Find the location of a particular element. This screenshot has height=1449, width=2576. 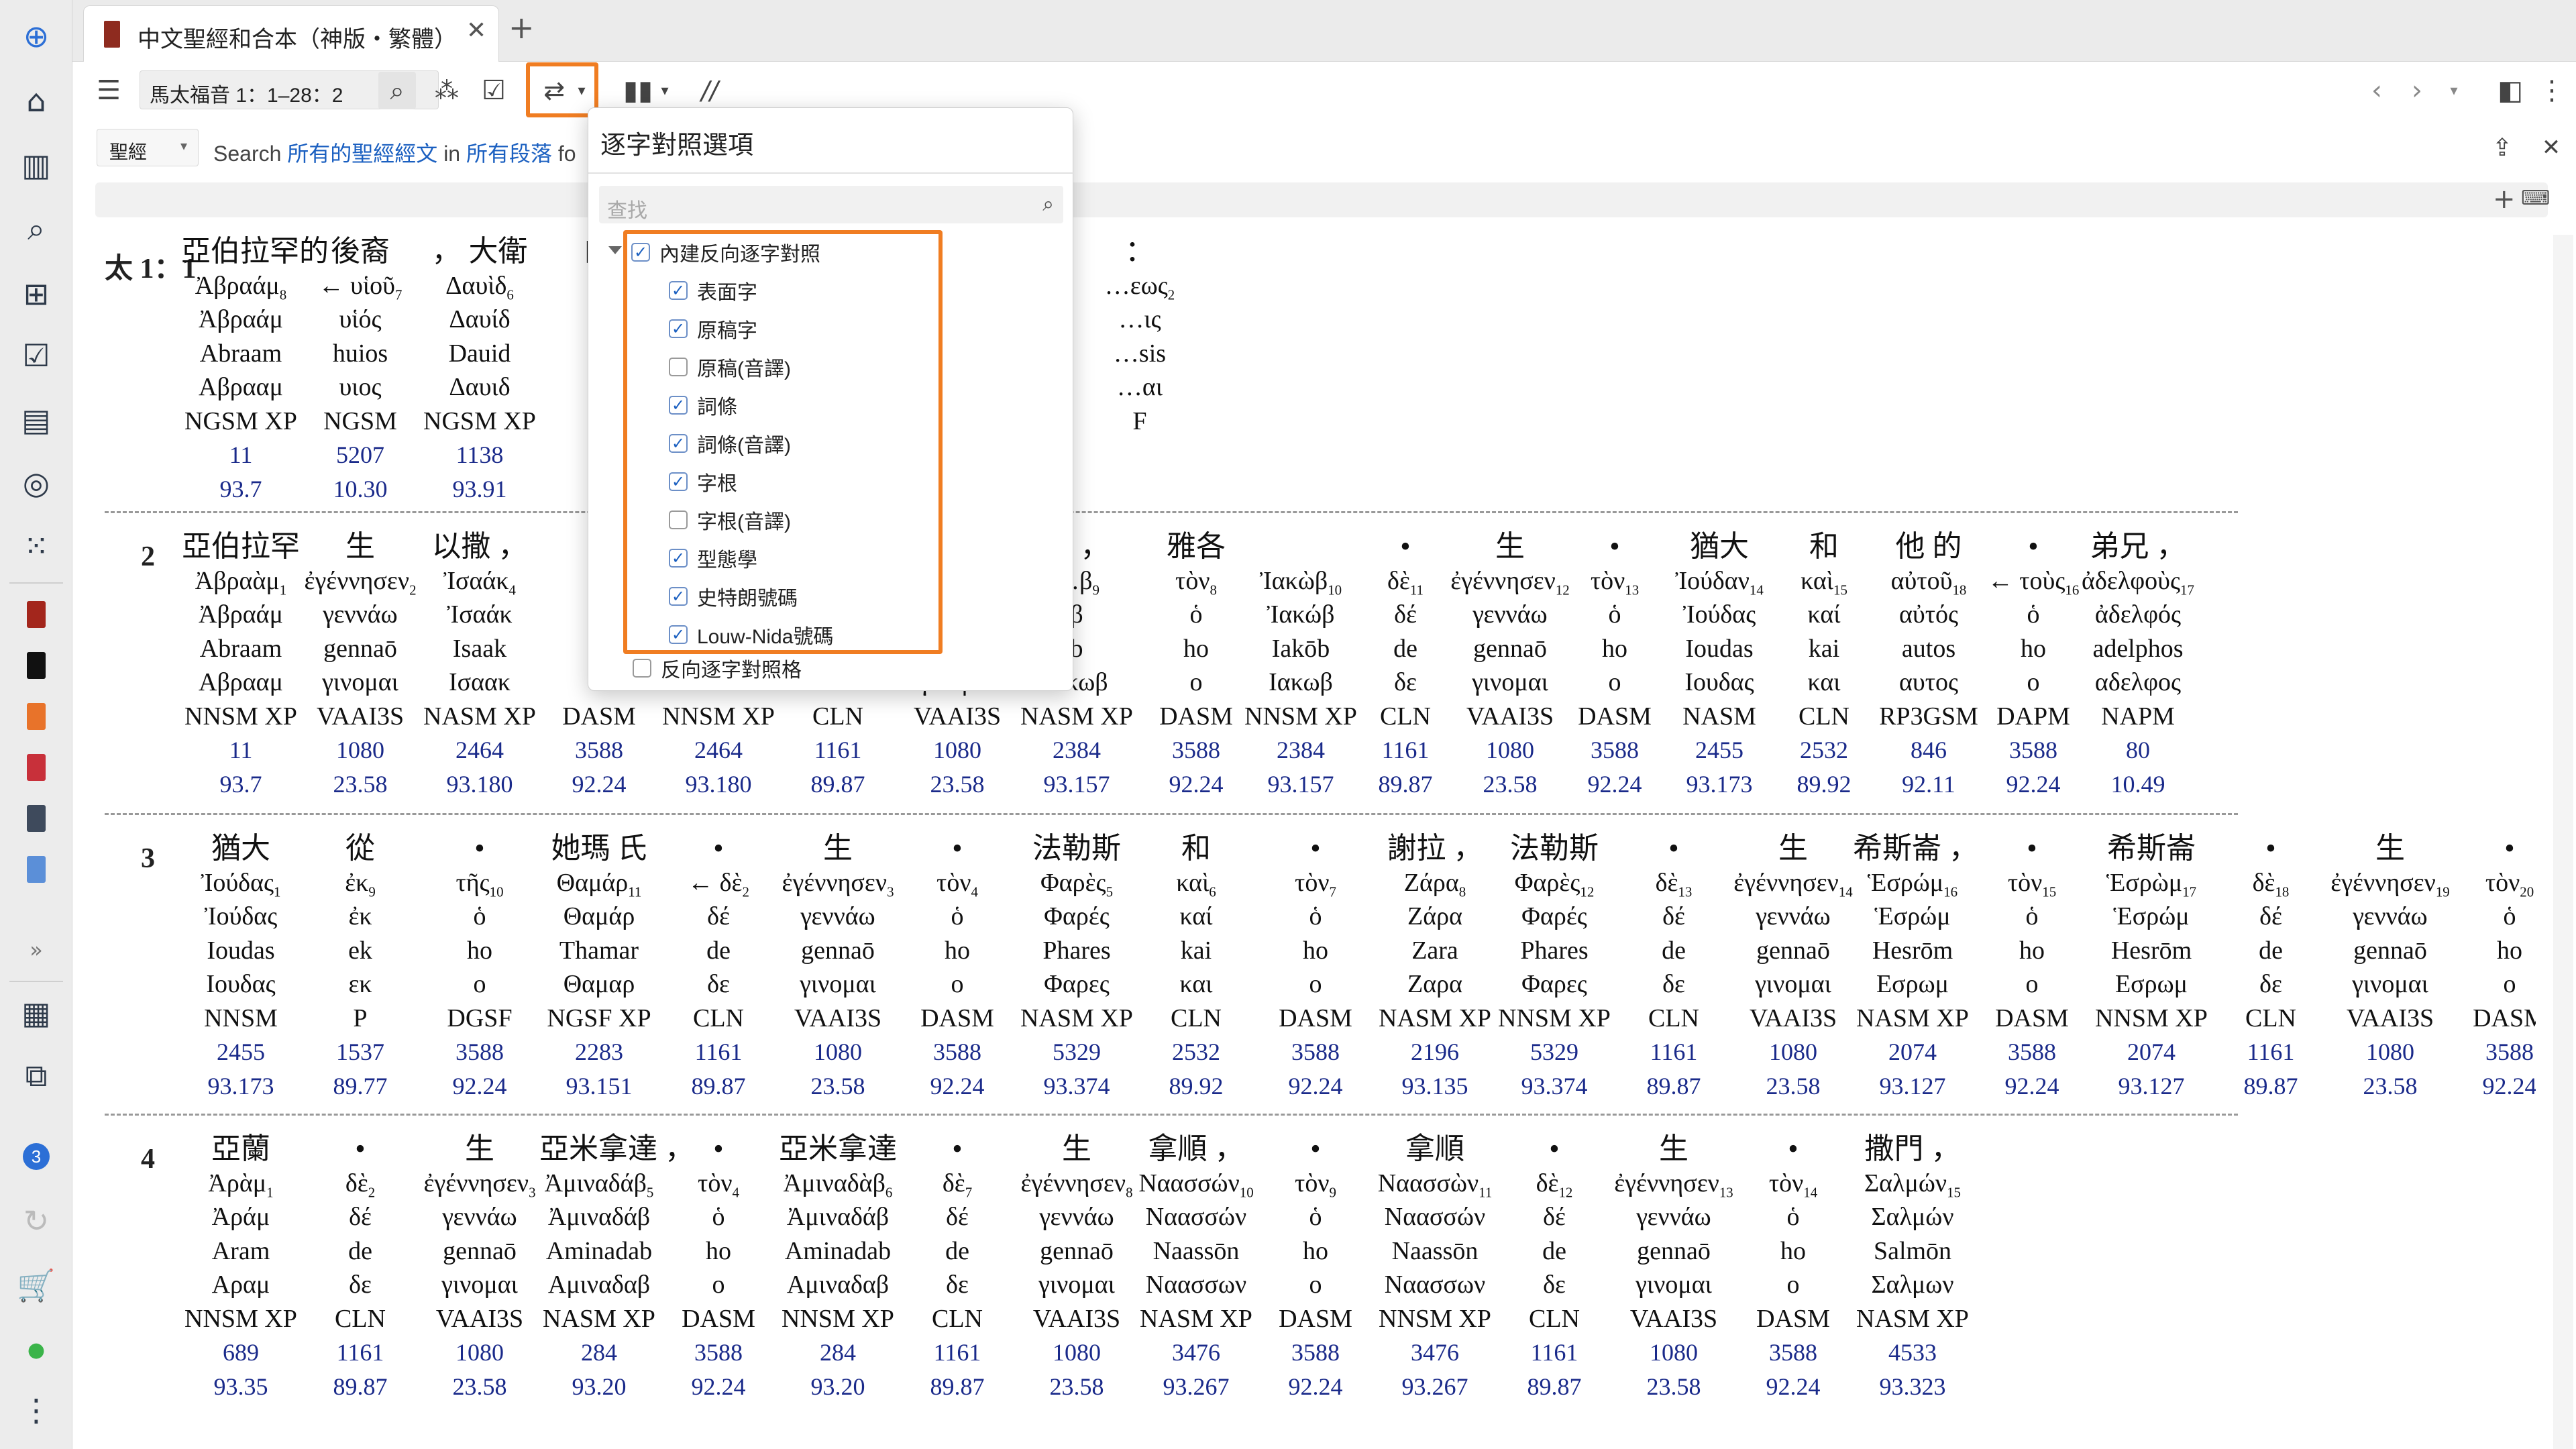

interlinear-word: ： …εως2 …ις …sis …αι F is located at coordinates (1139, 370).